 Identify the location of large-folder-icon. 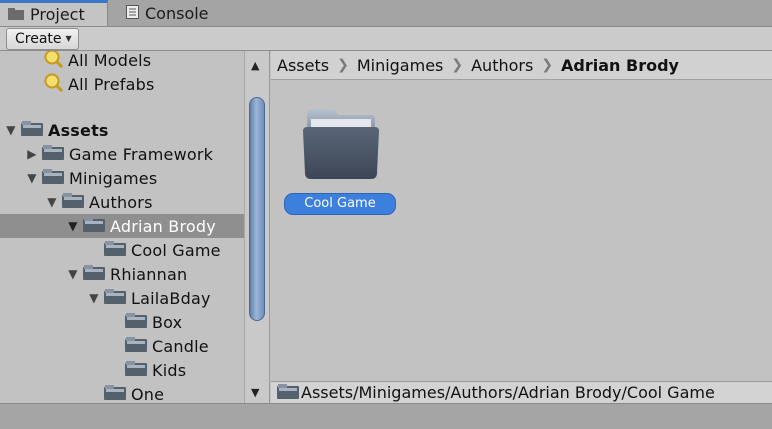
(341, 146).